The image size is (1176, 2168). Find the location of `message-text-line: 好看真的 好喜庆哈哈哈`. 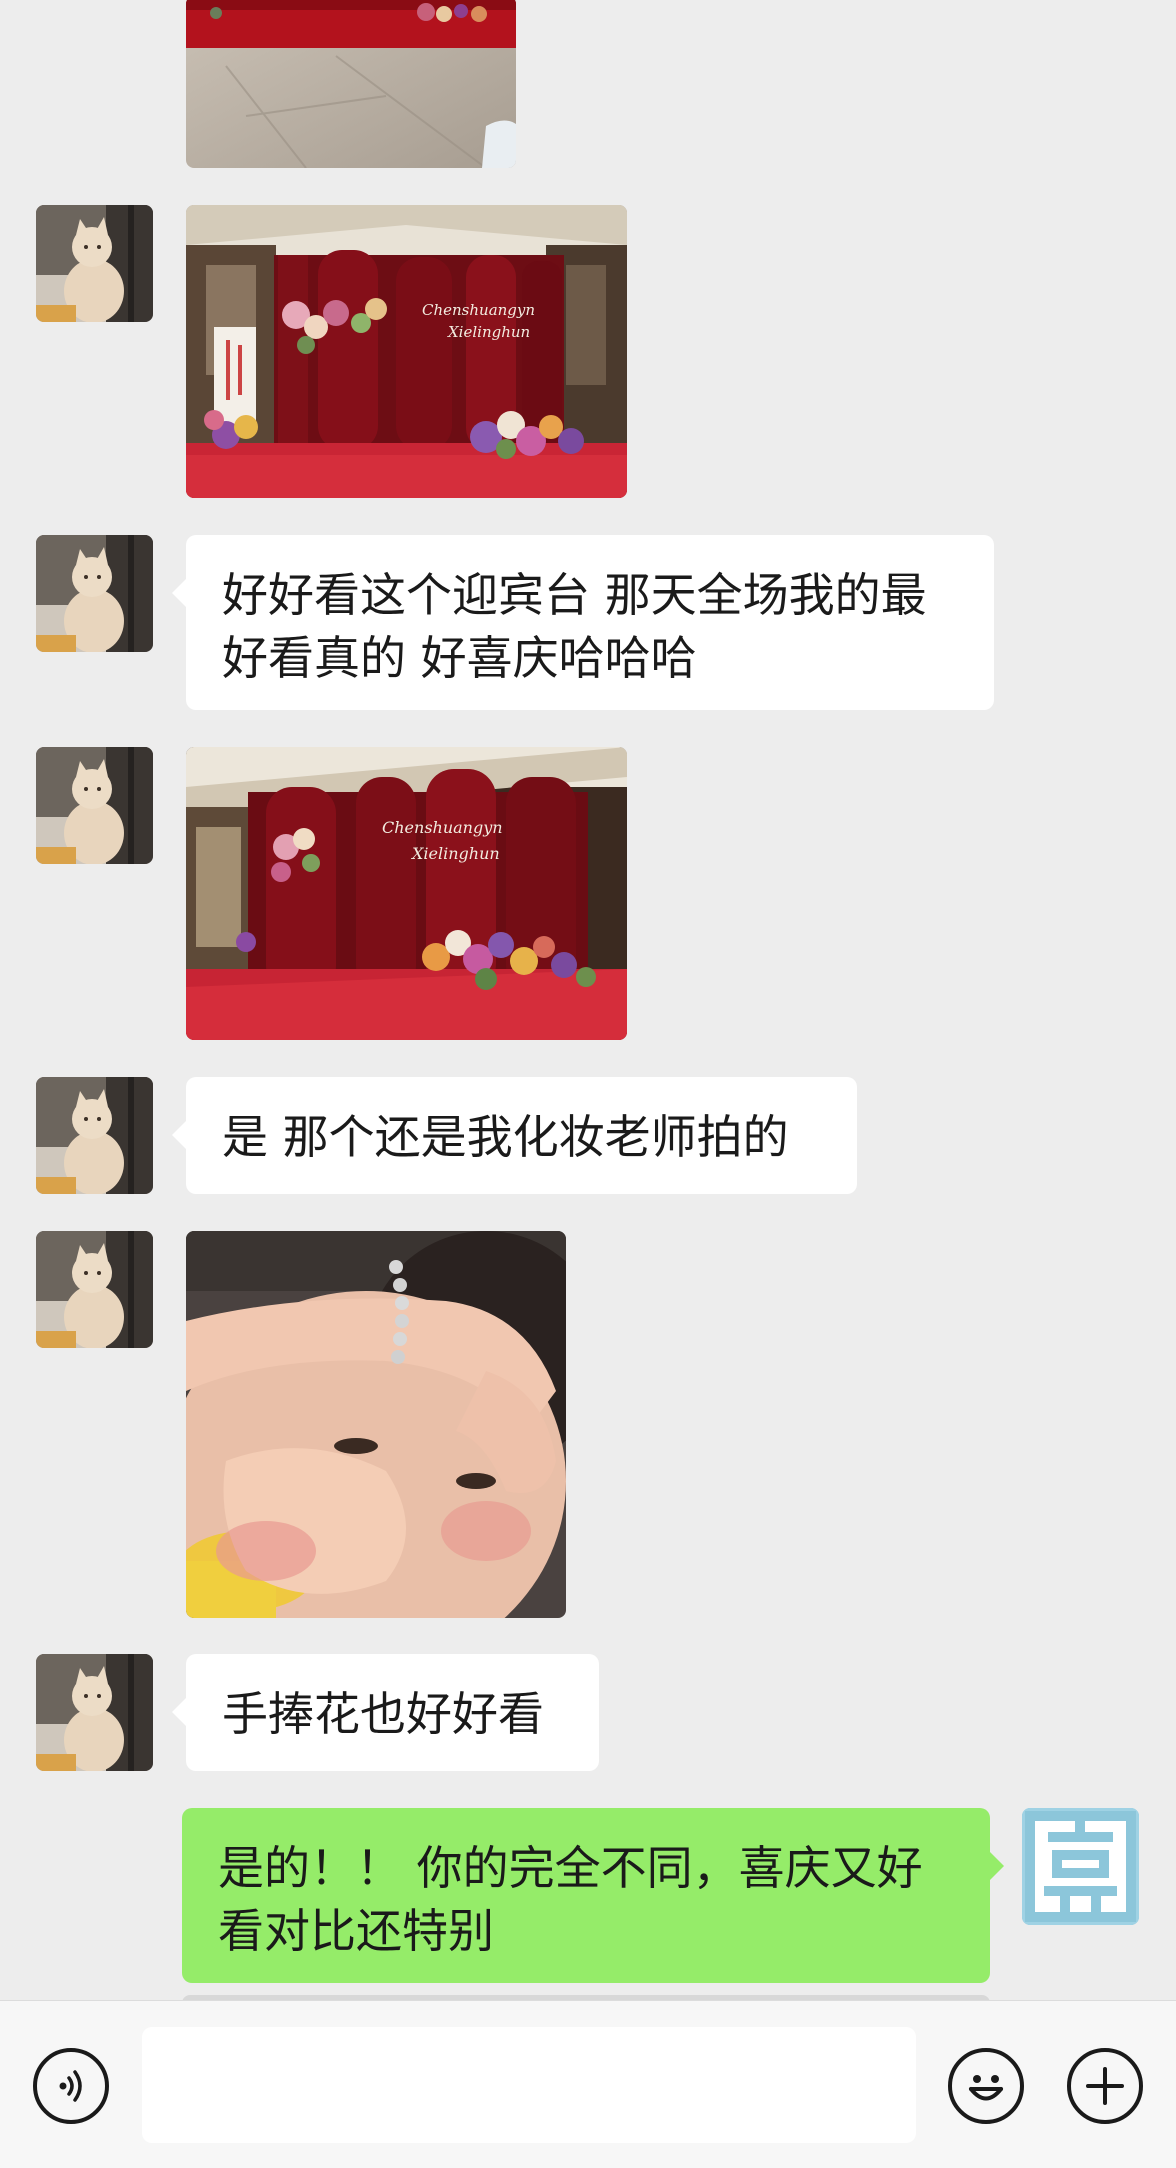

message-text-line: 好看真的 好喜庆哈哈哈 is located at coordinates (459, 658).